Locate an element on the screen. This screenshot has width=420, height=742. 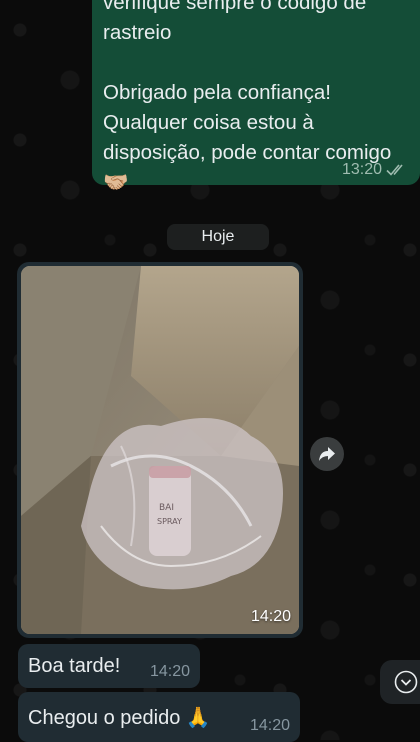
image-message-time: 14:20 is located at coordinates (270, 616).